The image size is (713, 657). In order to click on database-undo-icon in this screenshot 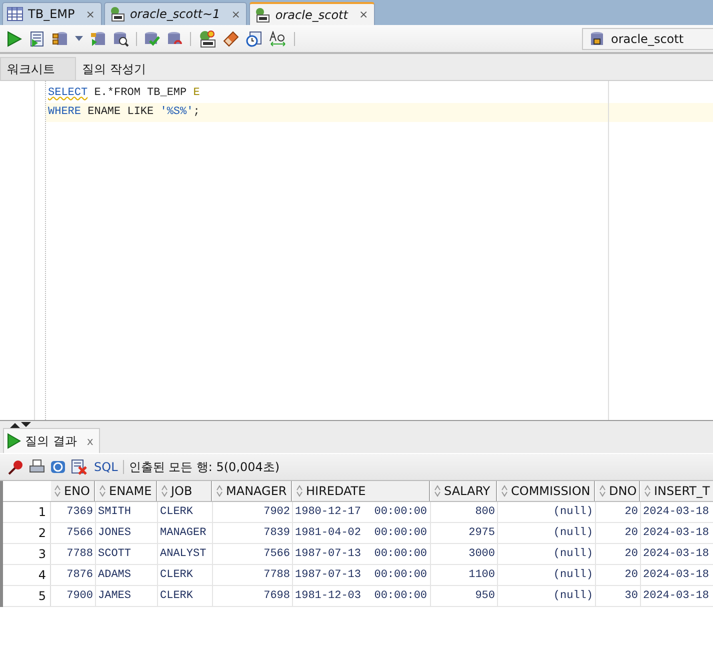, I will do `click(175, 38)`.